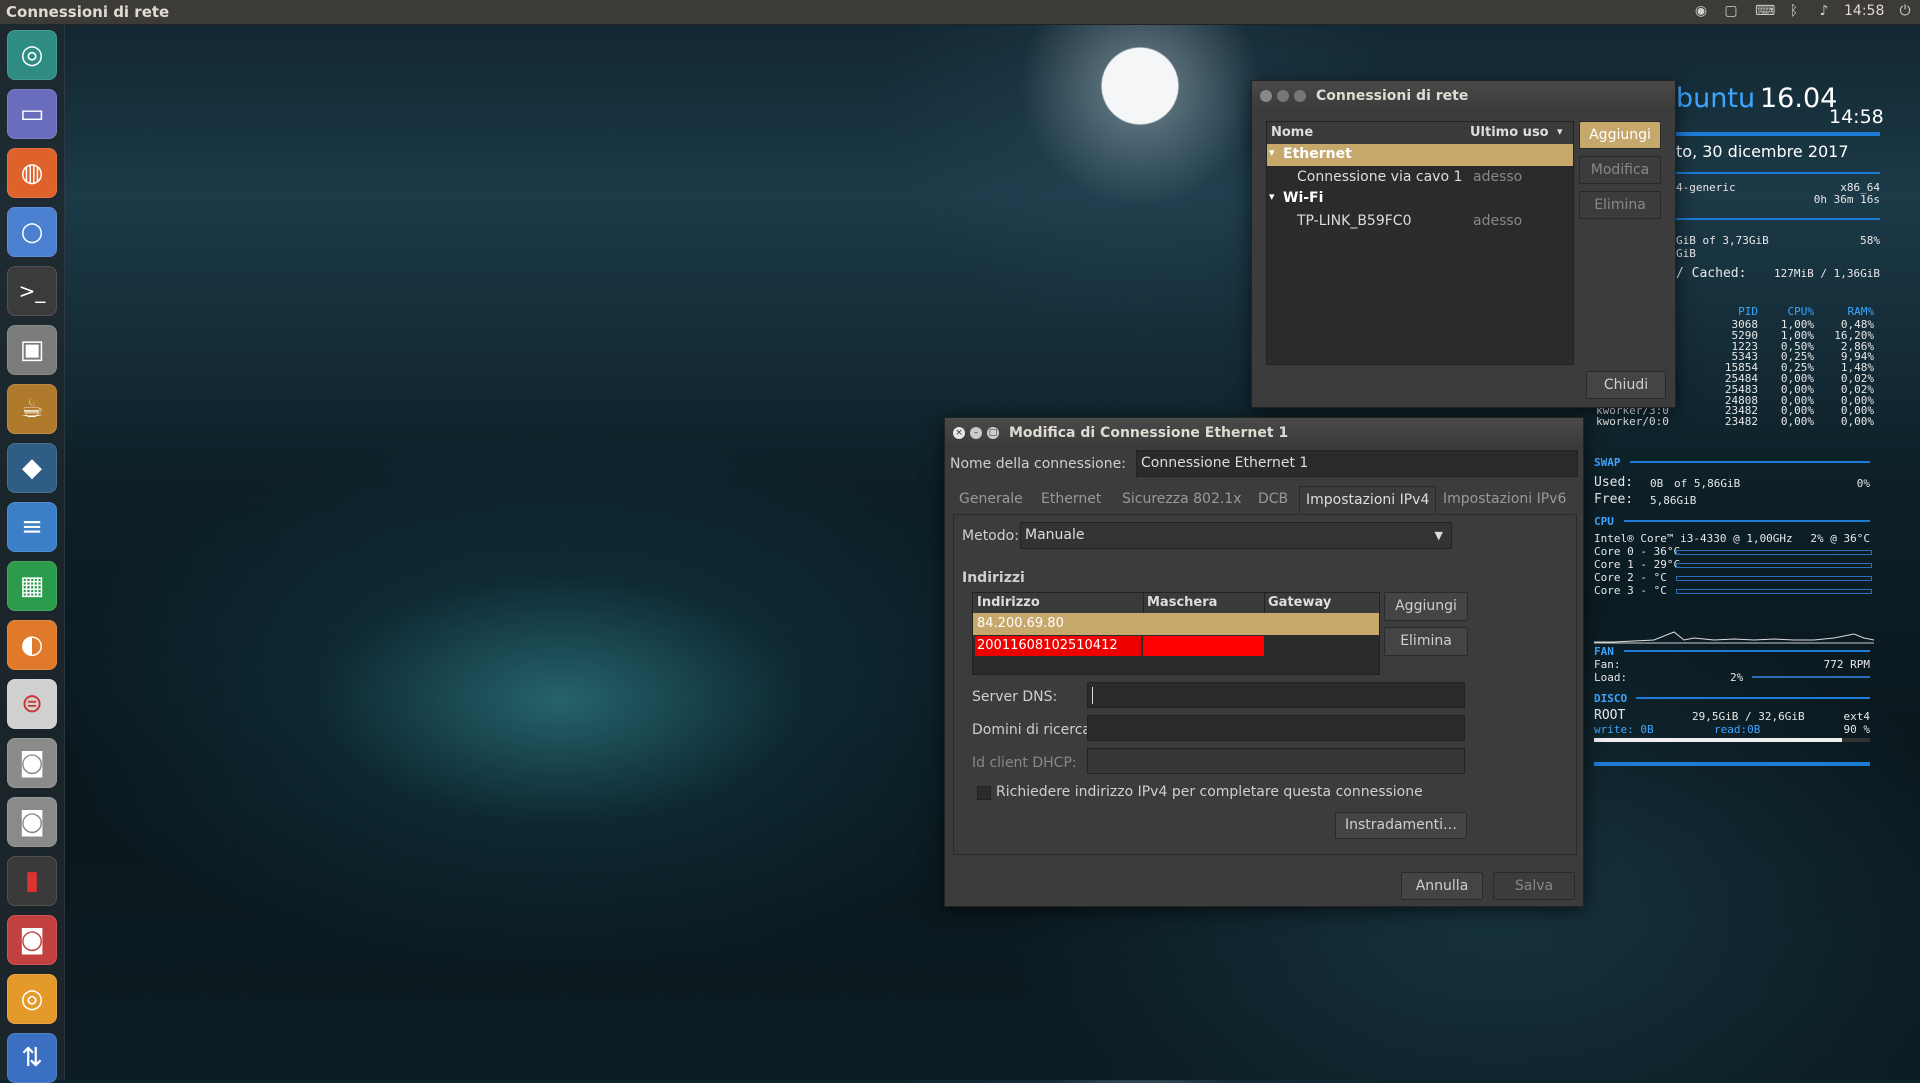  What do you see at coordinates (1607, 462) in the screenshot?
I see `conky-swap-title: SWAP` at bounding box center [1607, 462].